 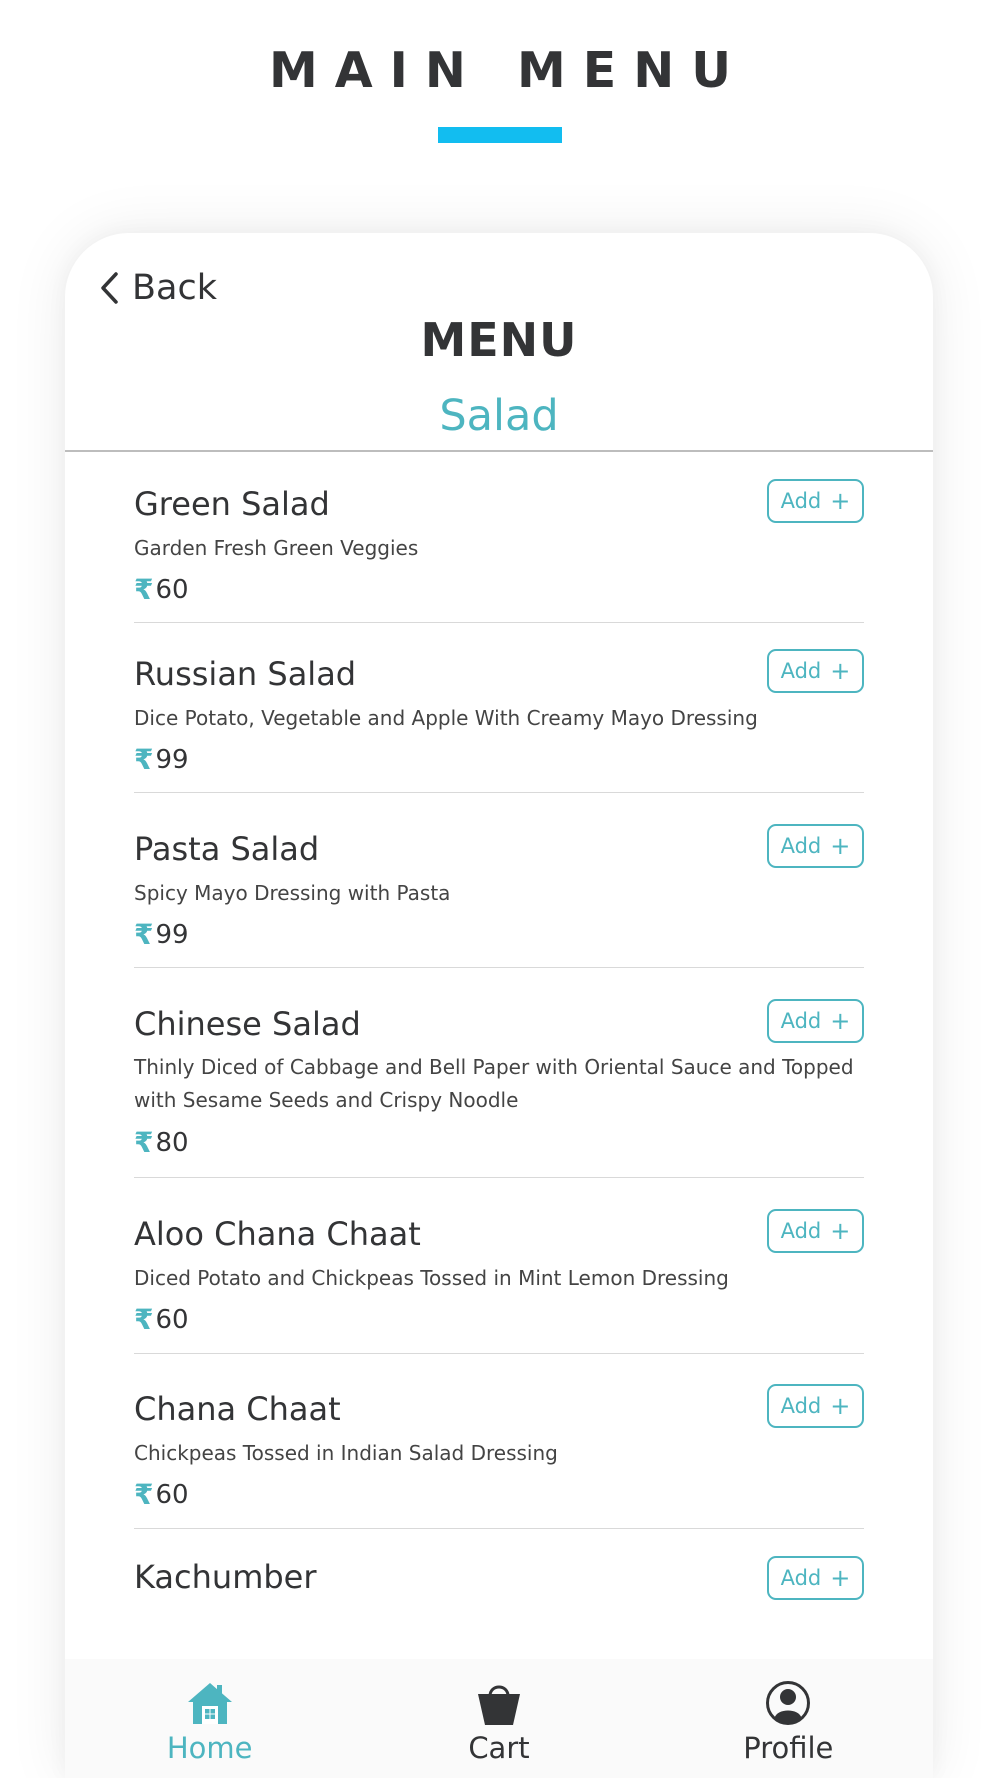 I want to click on item-name: Pasta Salad, so click(x=227, y=849).